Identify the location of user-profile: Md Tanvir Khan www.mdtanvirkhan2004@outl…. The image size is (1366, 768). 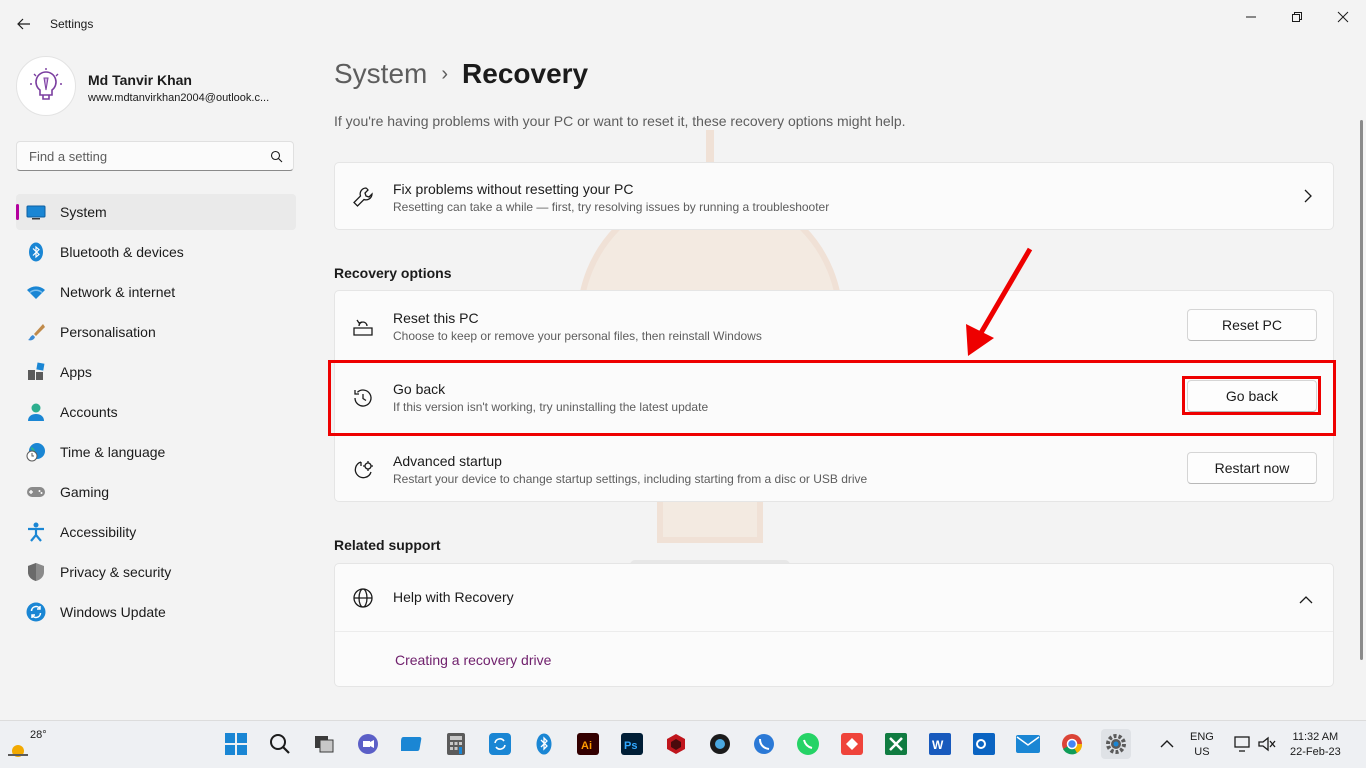
(161, 88).